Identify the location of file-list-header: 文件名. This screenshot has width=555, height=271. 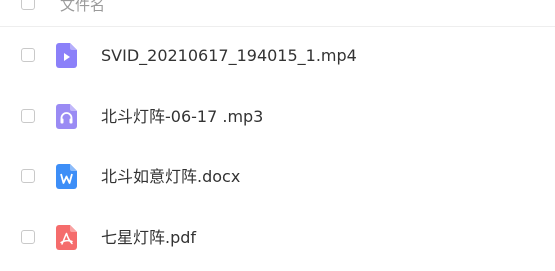
(277, 13).